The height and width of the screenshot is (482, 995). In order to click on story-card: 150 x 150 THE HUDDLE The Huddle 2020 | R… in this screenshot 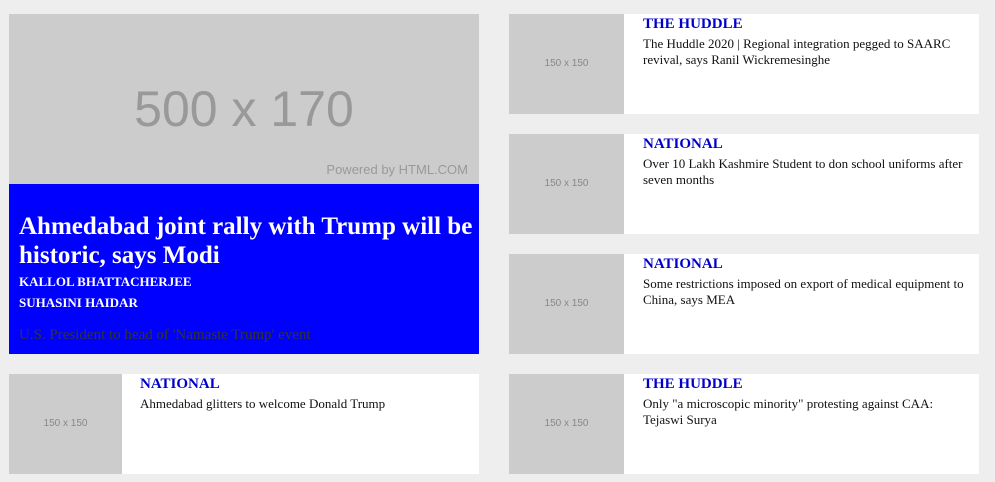, I will do `click(744, 64)`.